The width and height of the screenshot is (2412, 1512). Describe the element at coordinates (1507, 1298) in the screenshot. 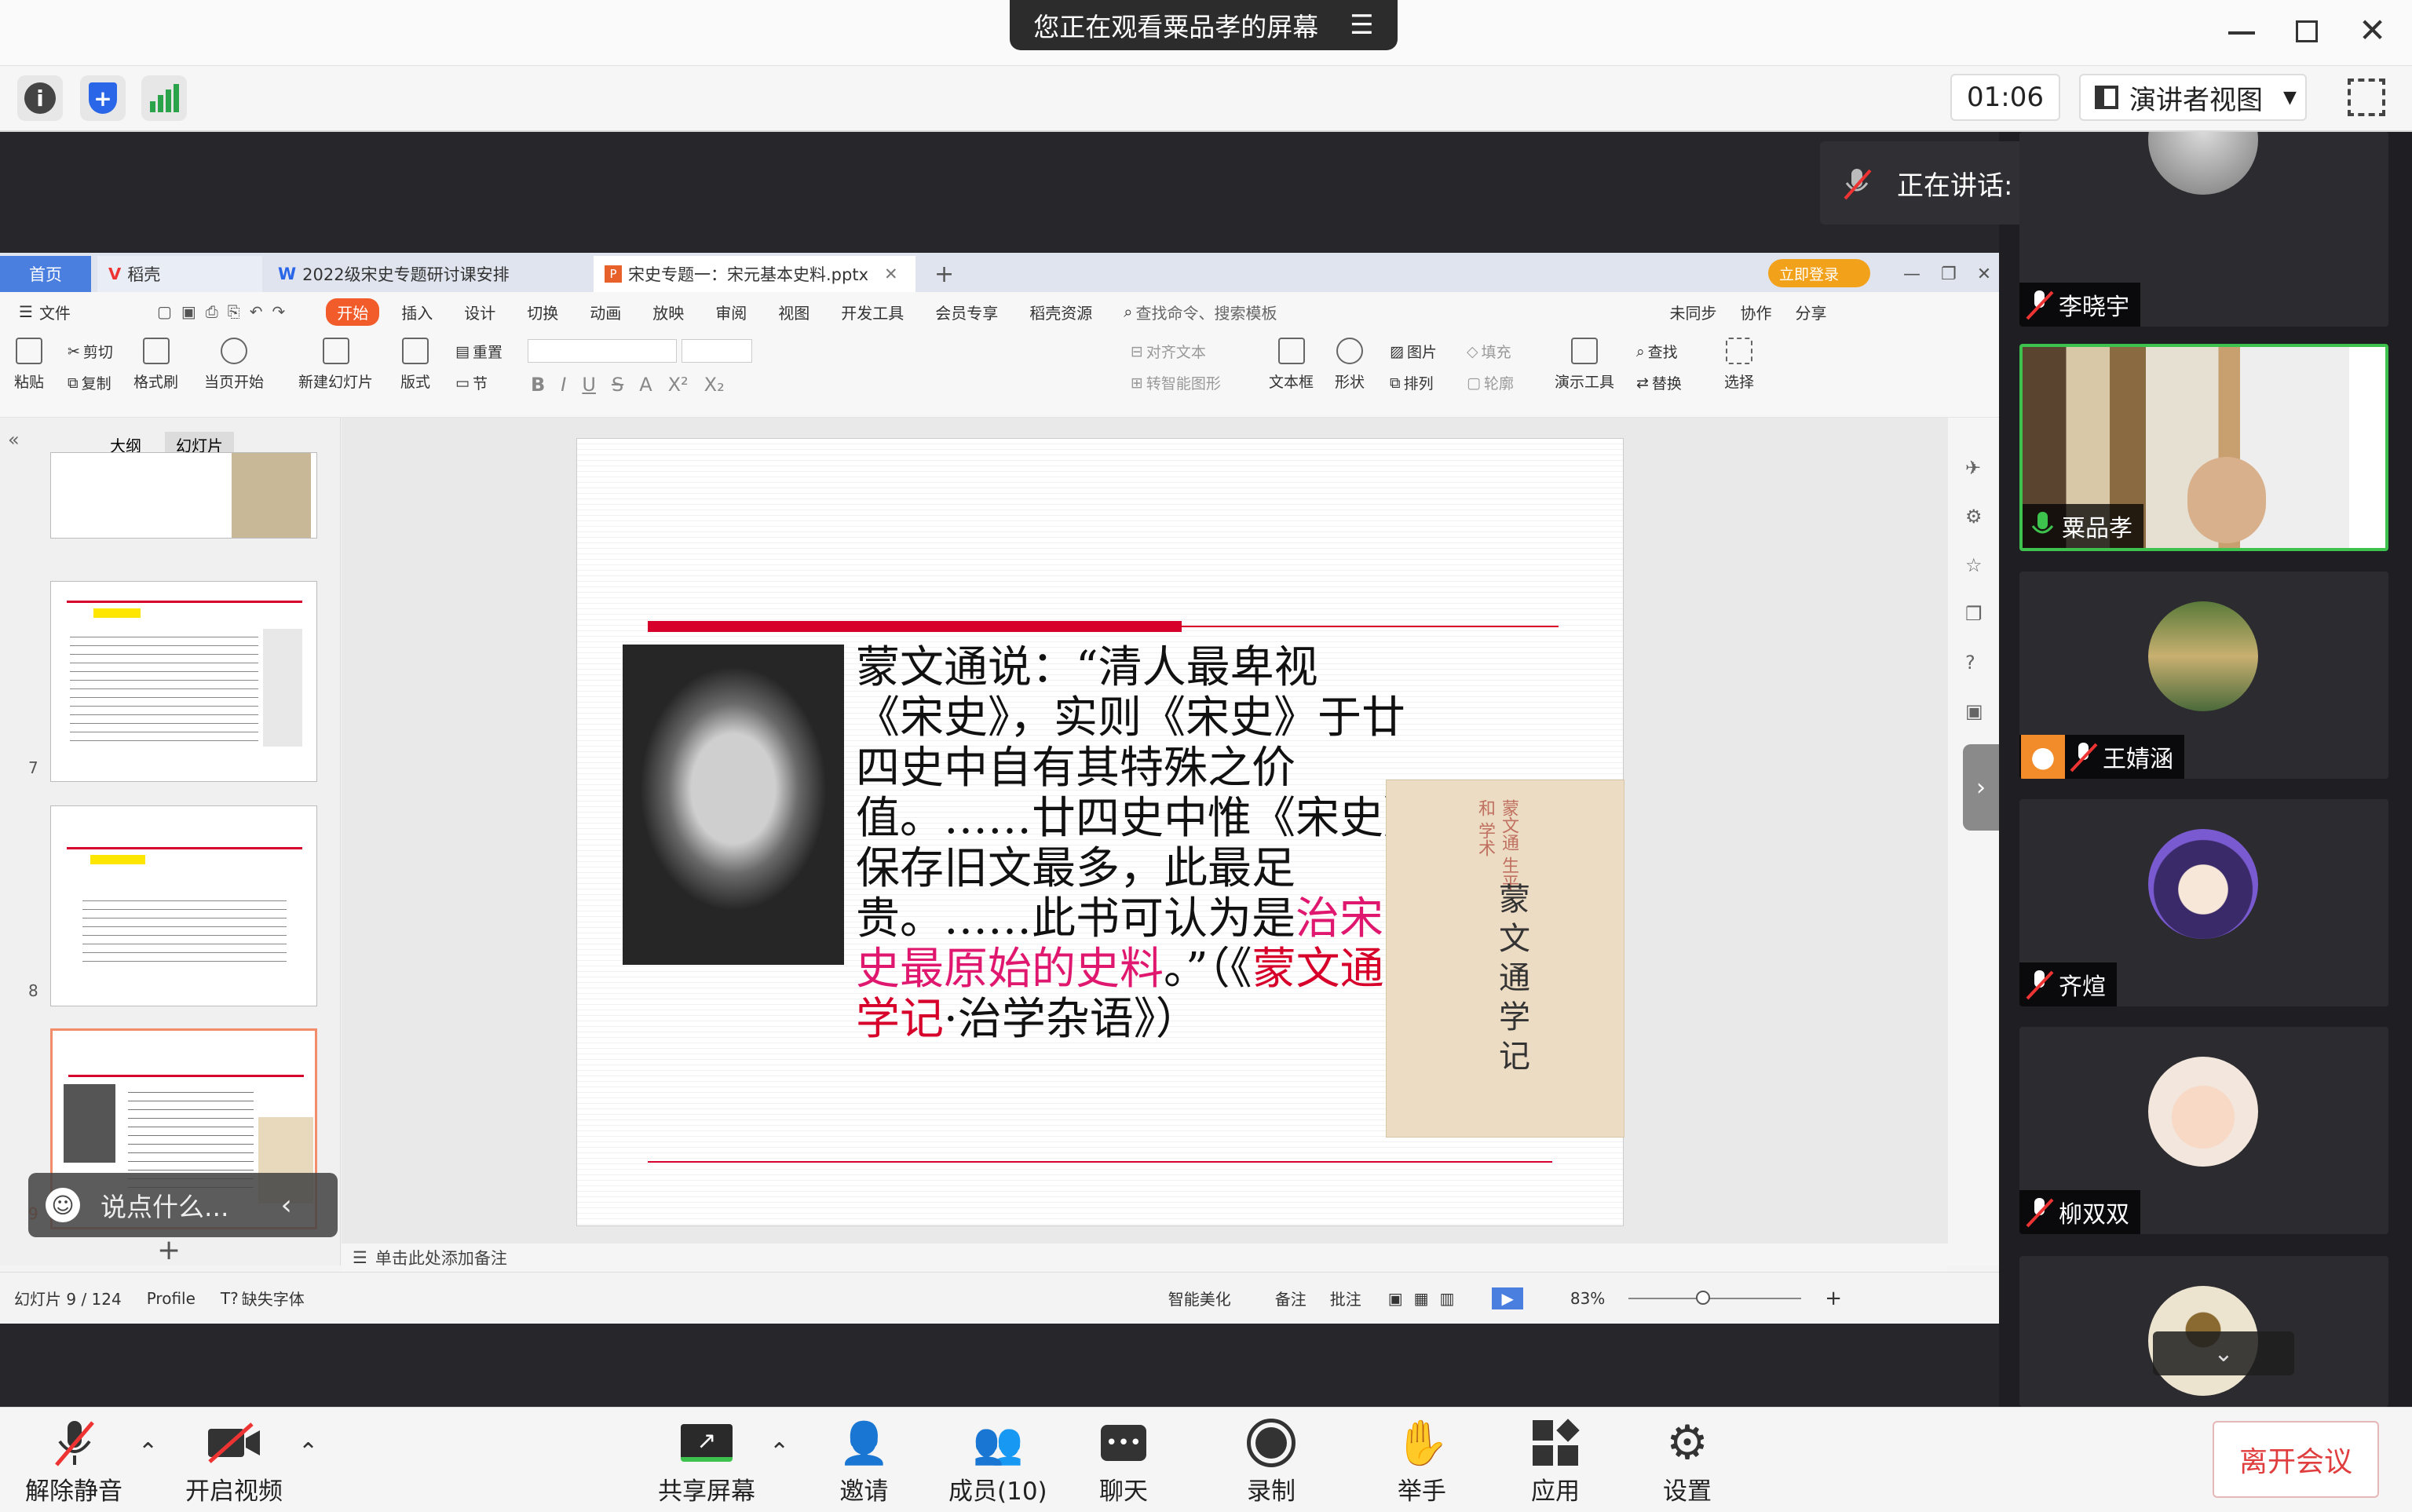

I see `play-slideshow-button: ▶` at that location.